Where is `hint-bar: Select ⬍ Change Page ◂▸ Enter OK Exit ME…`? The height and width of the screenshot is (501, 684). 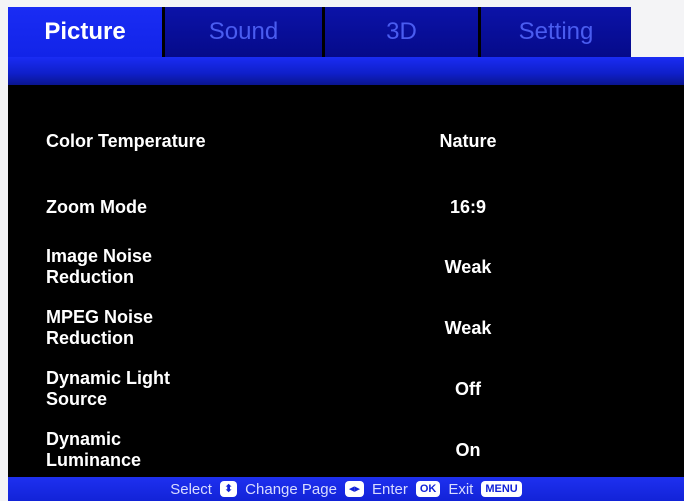
hint-bar: Select ⬍ Change Page ◂▸ Enter OK Exit ME… is located at coordinates (346, 489).